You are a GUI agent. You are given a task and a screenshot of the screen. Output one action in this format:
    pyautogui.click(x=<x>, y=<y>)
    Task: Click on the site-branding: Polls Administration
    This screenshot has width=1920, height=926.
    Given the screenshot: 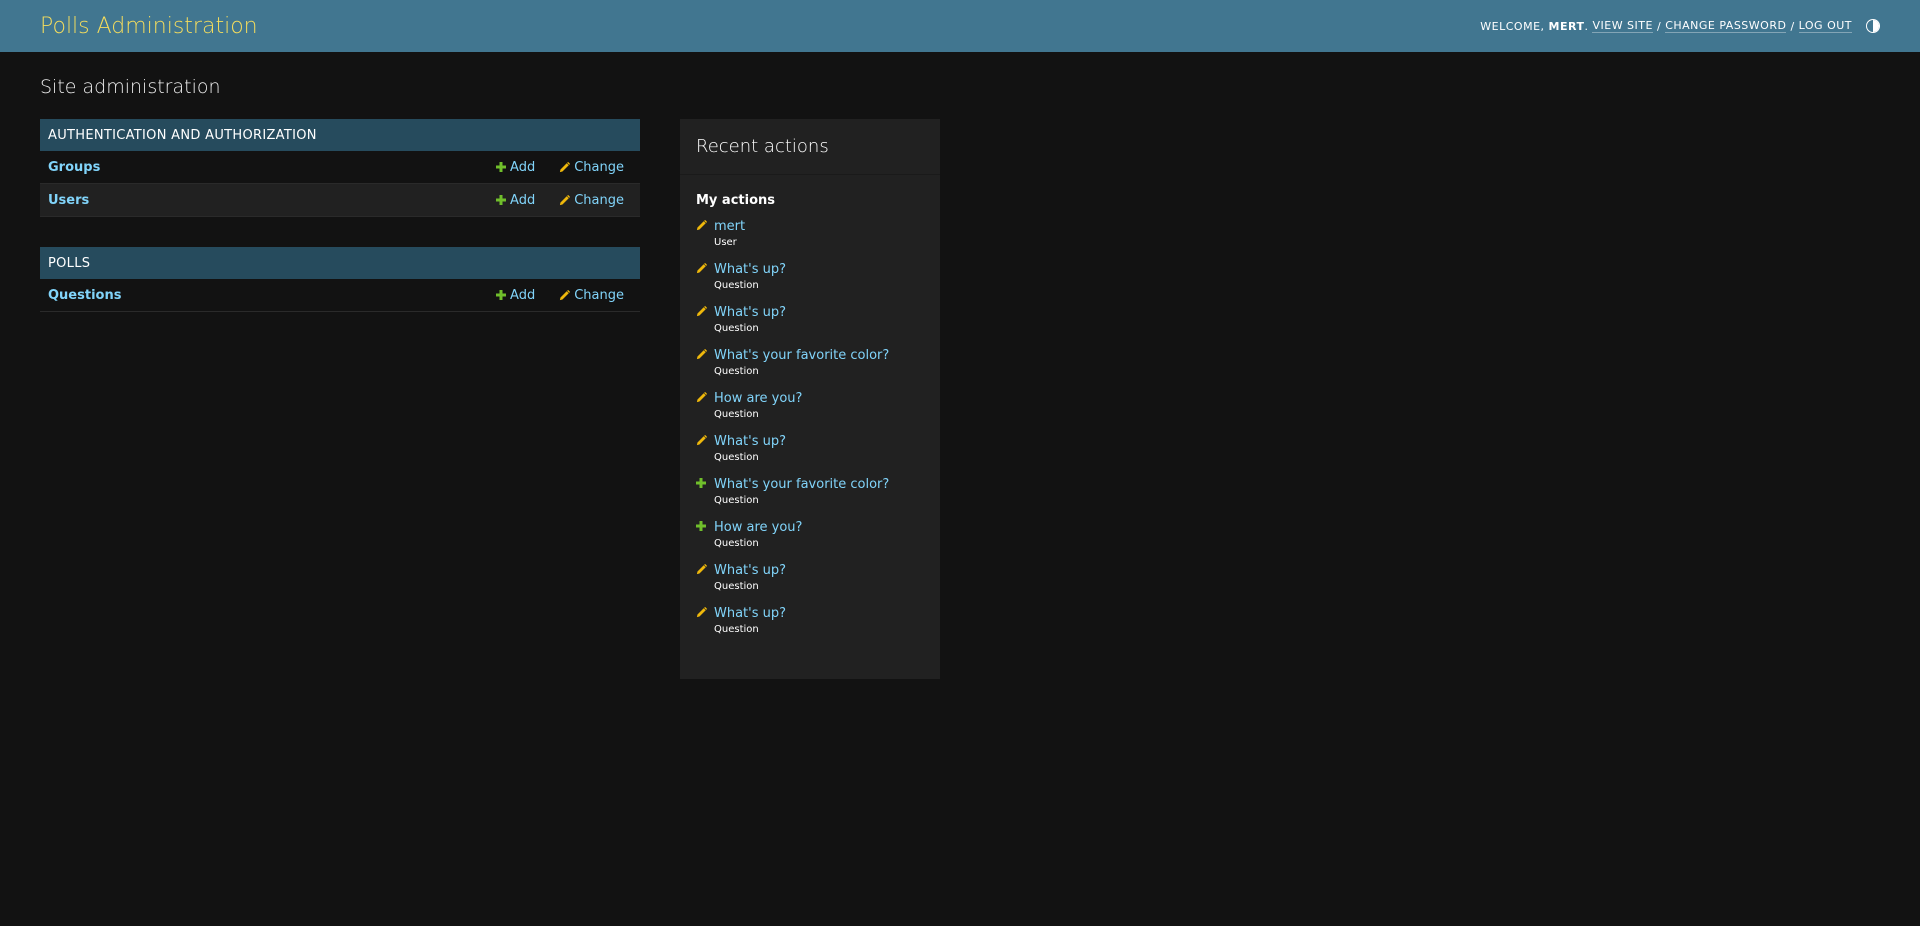 What is the action you would take?
    pyautogui.click(x=149, y=26)
    